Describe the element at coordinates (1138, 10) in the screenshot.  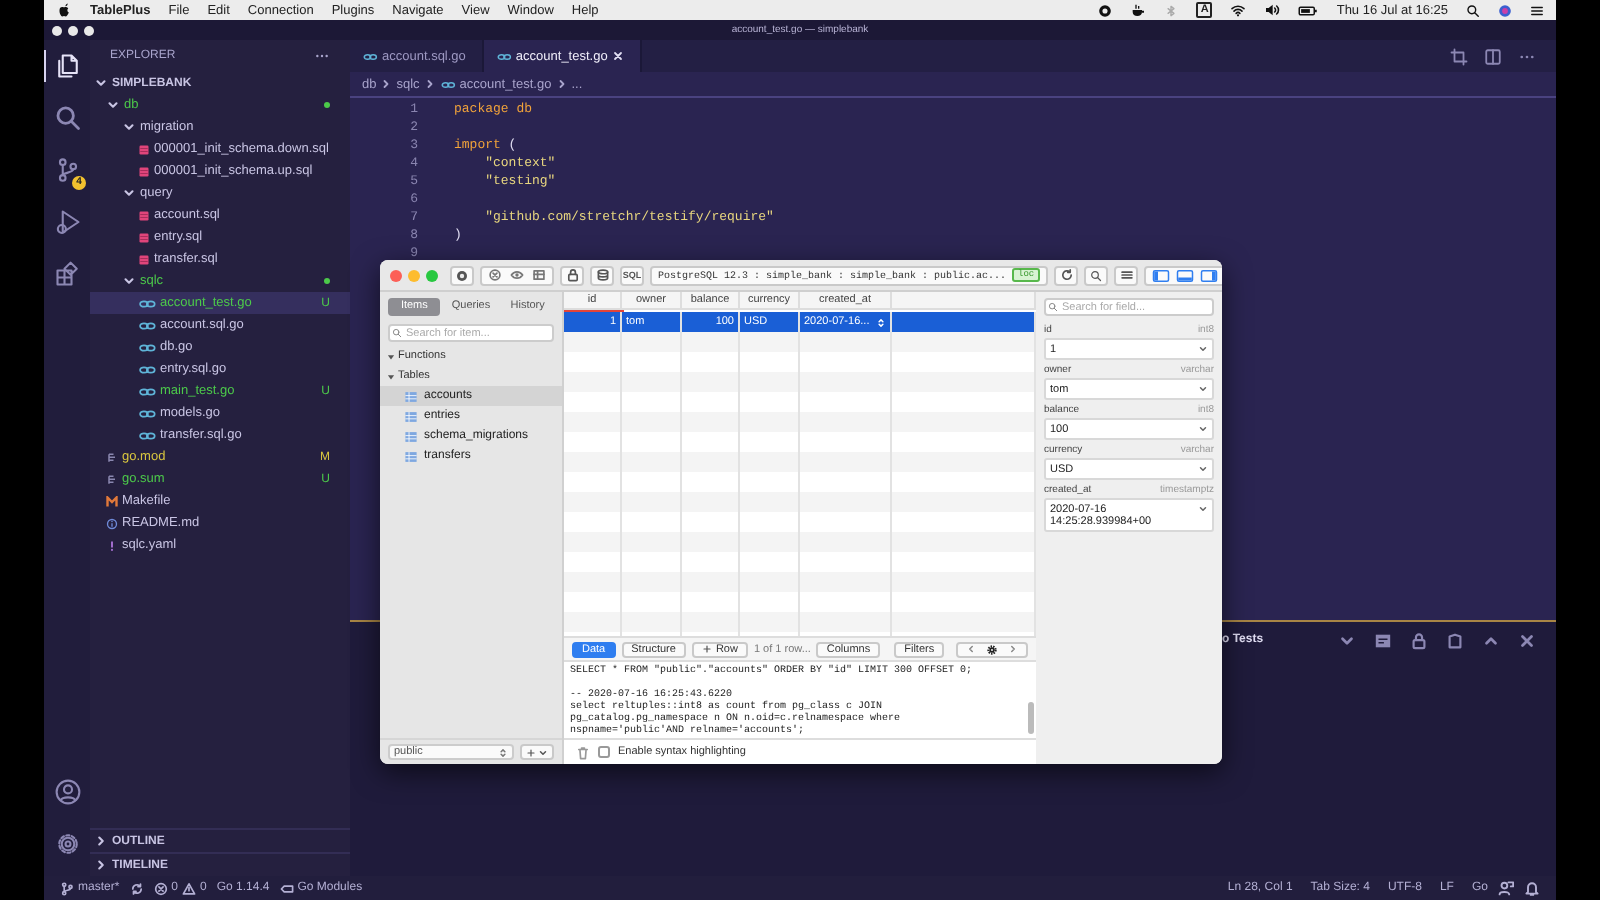
I see `cup-icon` at that location.